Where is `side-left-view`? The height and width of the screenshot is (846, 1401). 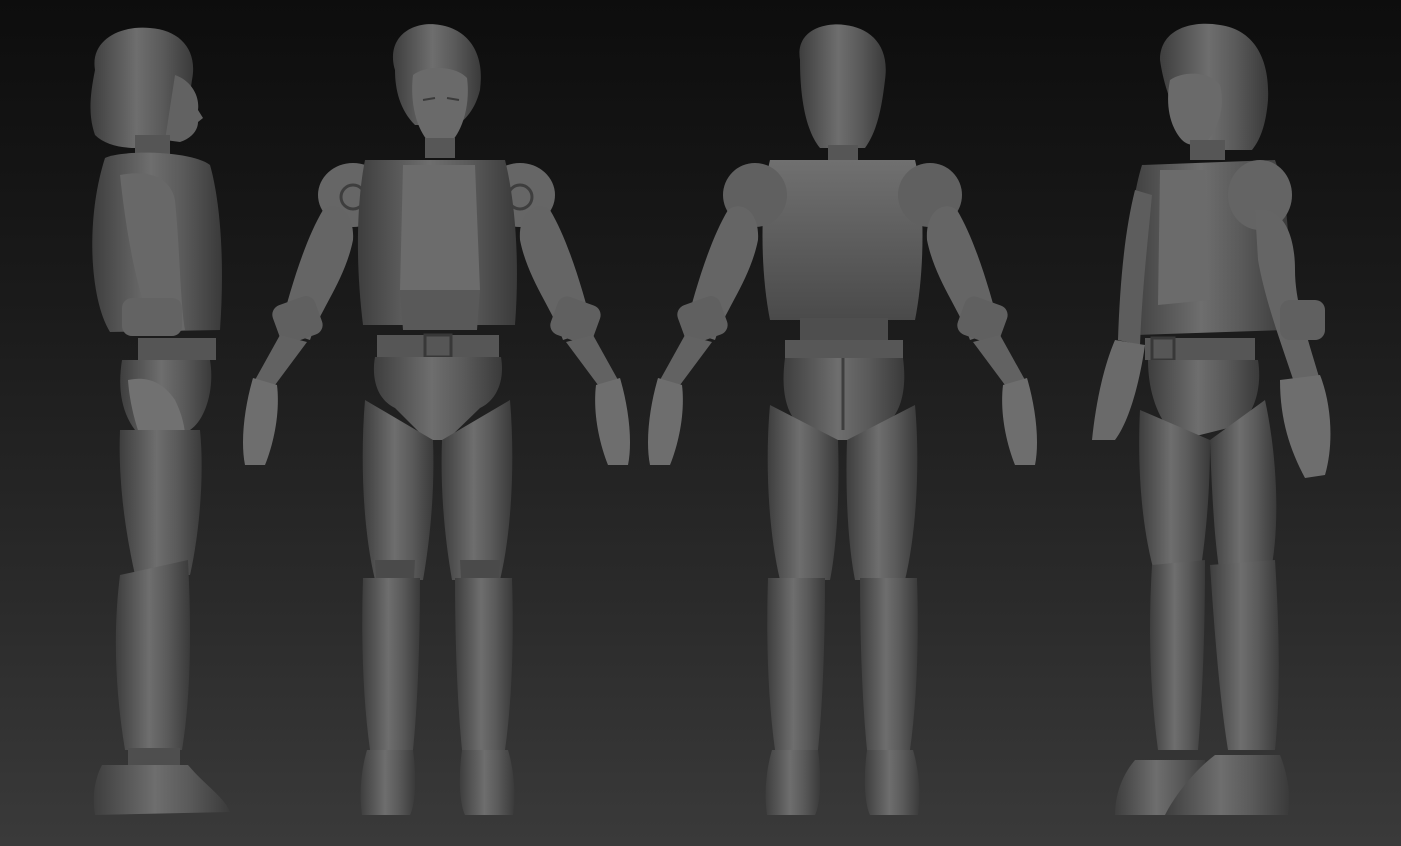
side-left-view is located at coordinates (165, 423).